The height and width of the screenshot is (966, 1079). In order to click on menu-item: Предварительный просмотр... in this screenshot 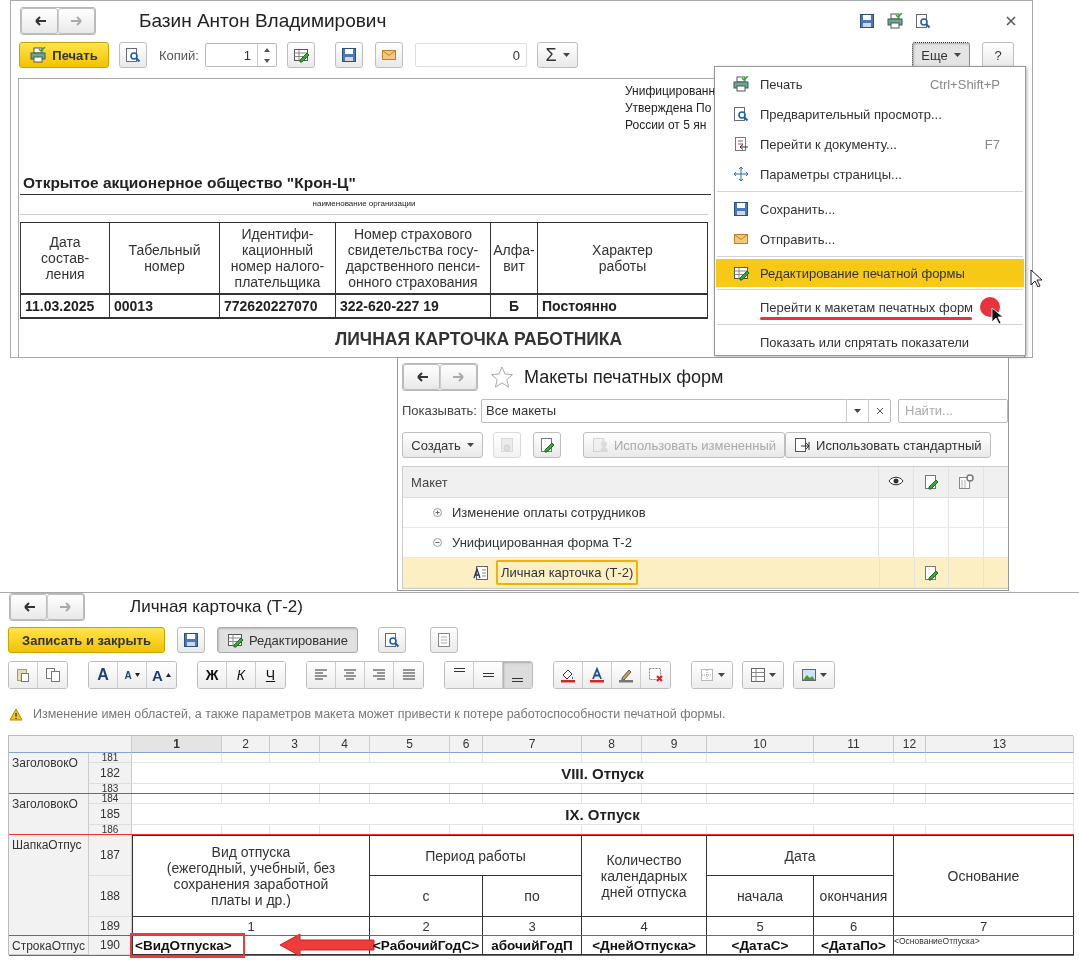, I will do `click(870, 114)`.